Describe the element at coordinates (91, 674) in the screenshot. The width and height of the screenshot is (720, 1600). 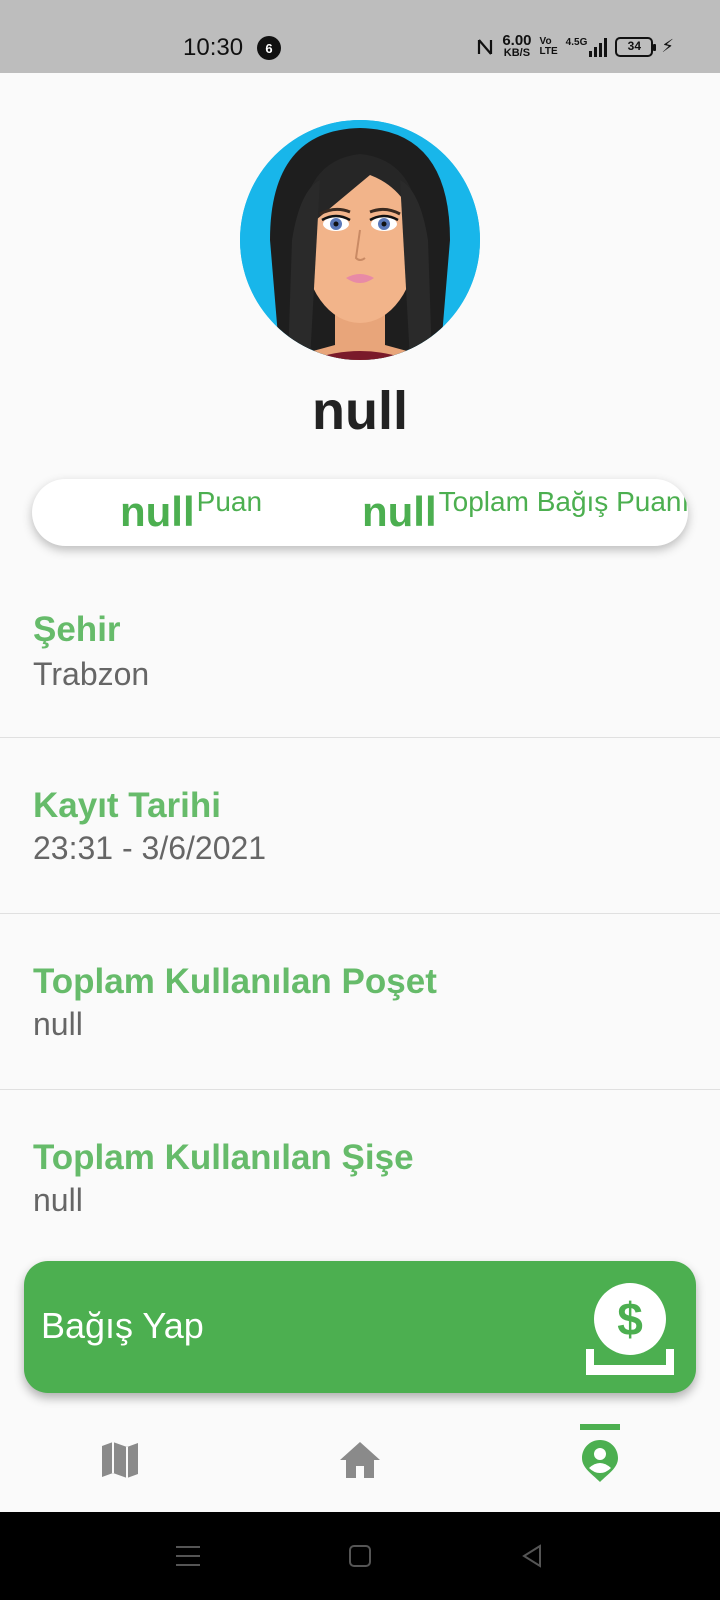
I see `info-value: Trabzon` at that location.